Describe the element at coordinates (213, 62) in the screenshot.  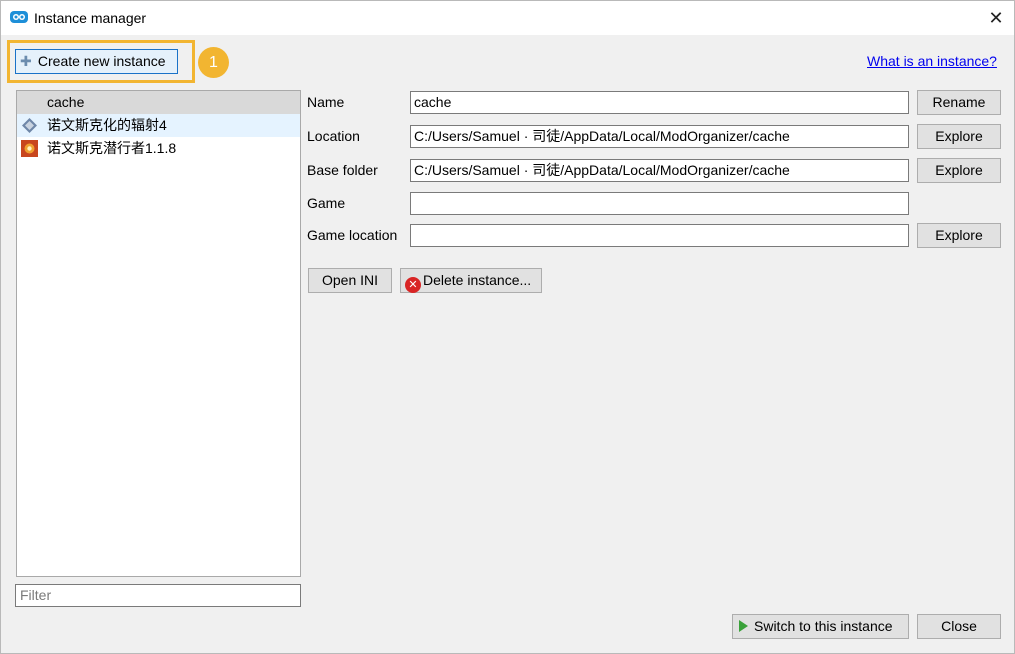
I see `step-badge: 1` at that location.